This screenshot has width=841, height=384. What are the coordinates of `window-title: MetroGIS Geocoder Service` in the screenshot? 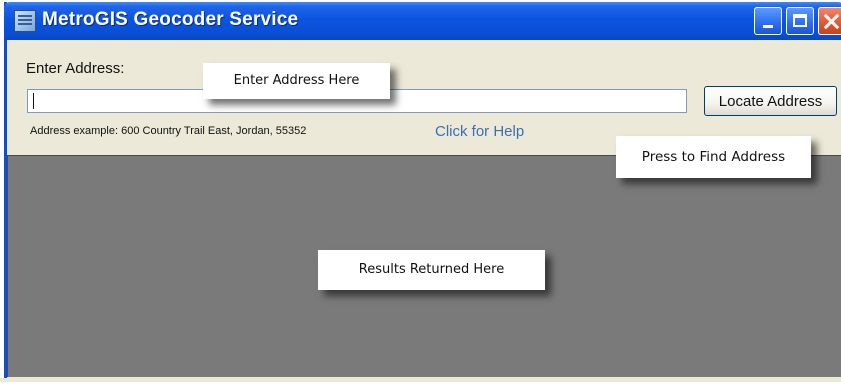 It's located at (170, 19).